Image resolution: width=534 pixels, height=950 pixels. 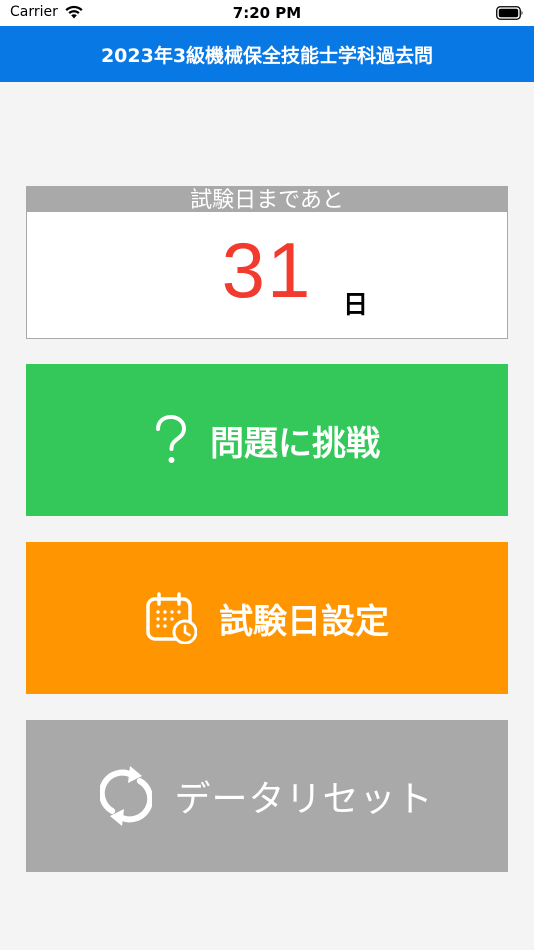 I want to click on challenge-label: 問題に挑戦, so click(x=295, y=443).